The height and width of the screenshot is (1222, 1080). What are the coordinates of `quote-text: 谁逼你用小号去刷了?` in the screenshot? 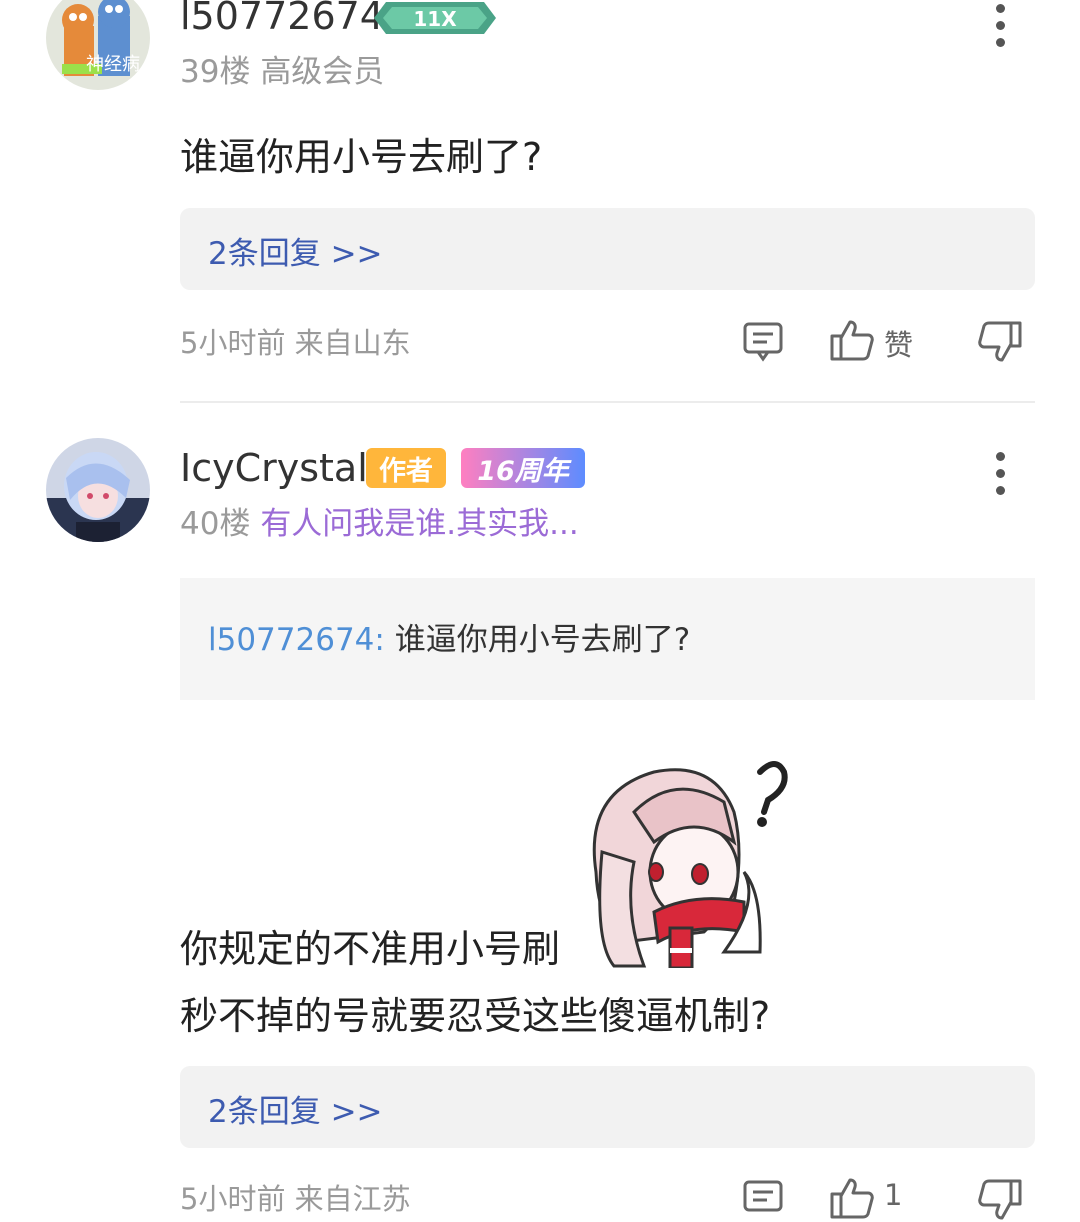 It's located at (542, 640).